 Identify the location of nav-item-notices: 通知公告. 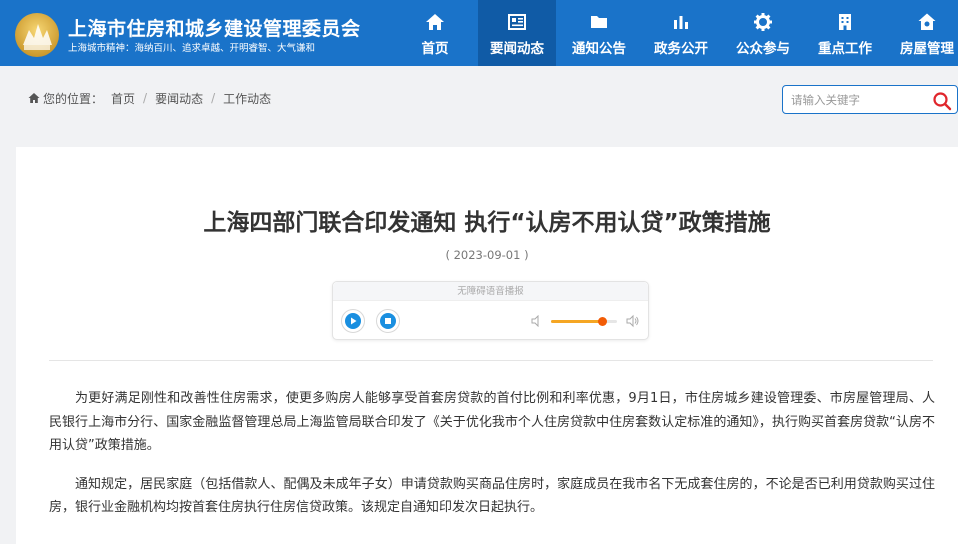
(599, 33).